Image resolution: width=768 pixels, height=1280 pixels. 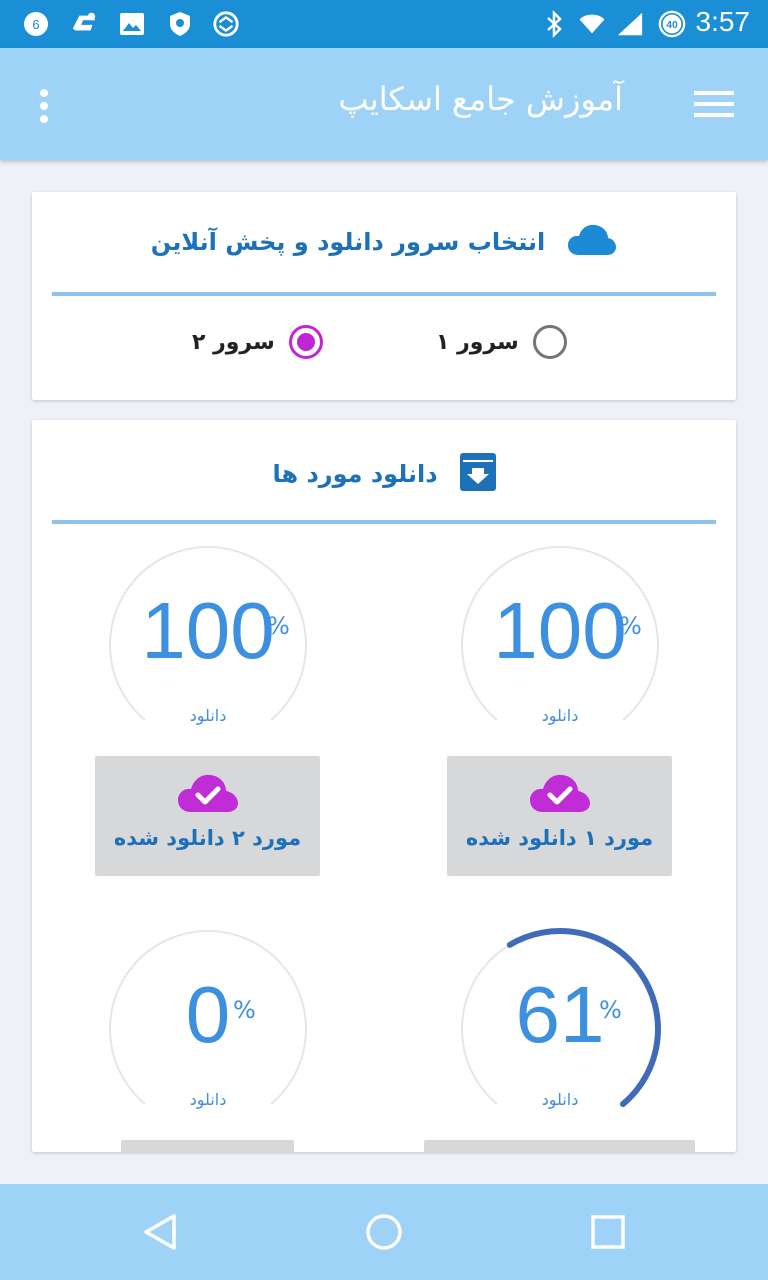 What do you see at coordinates (244, 1010) in the screenshot?
I see `gauge-4-percent-sign: %` at bounding box center [244, 1010].